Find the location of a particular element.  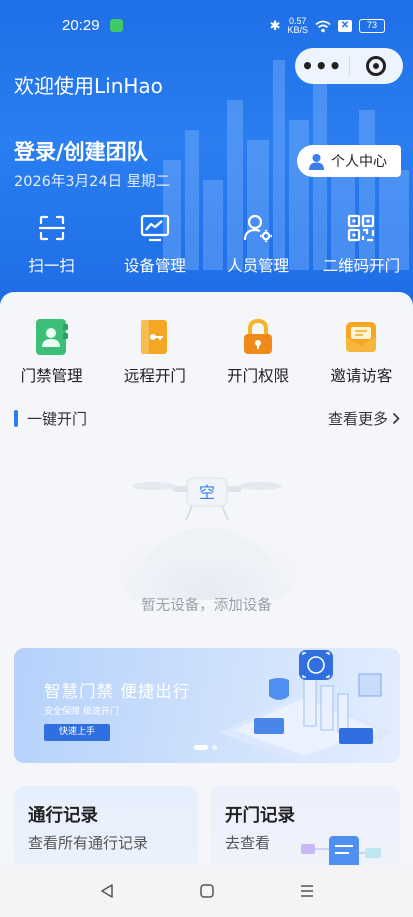

banner-subtitle: 安全保障 极速开门 is located at coordinates (81, 712).